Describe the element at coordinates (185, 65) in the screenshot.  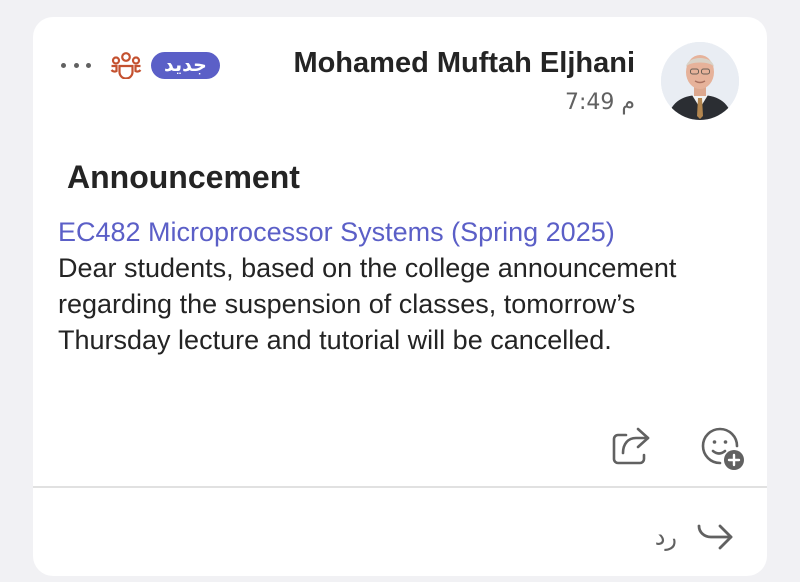
I see `new-badge: جديد` at that location.